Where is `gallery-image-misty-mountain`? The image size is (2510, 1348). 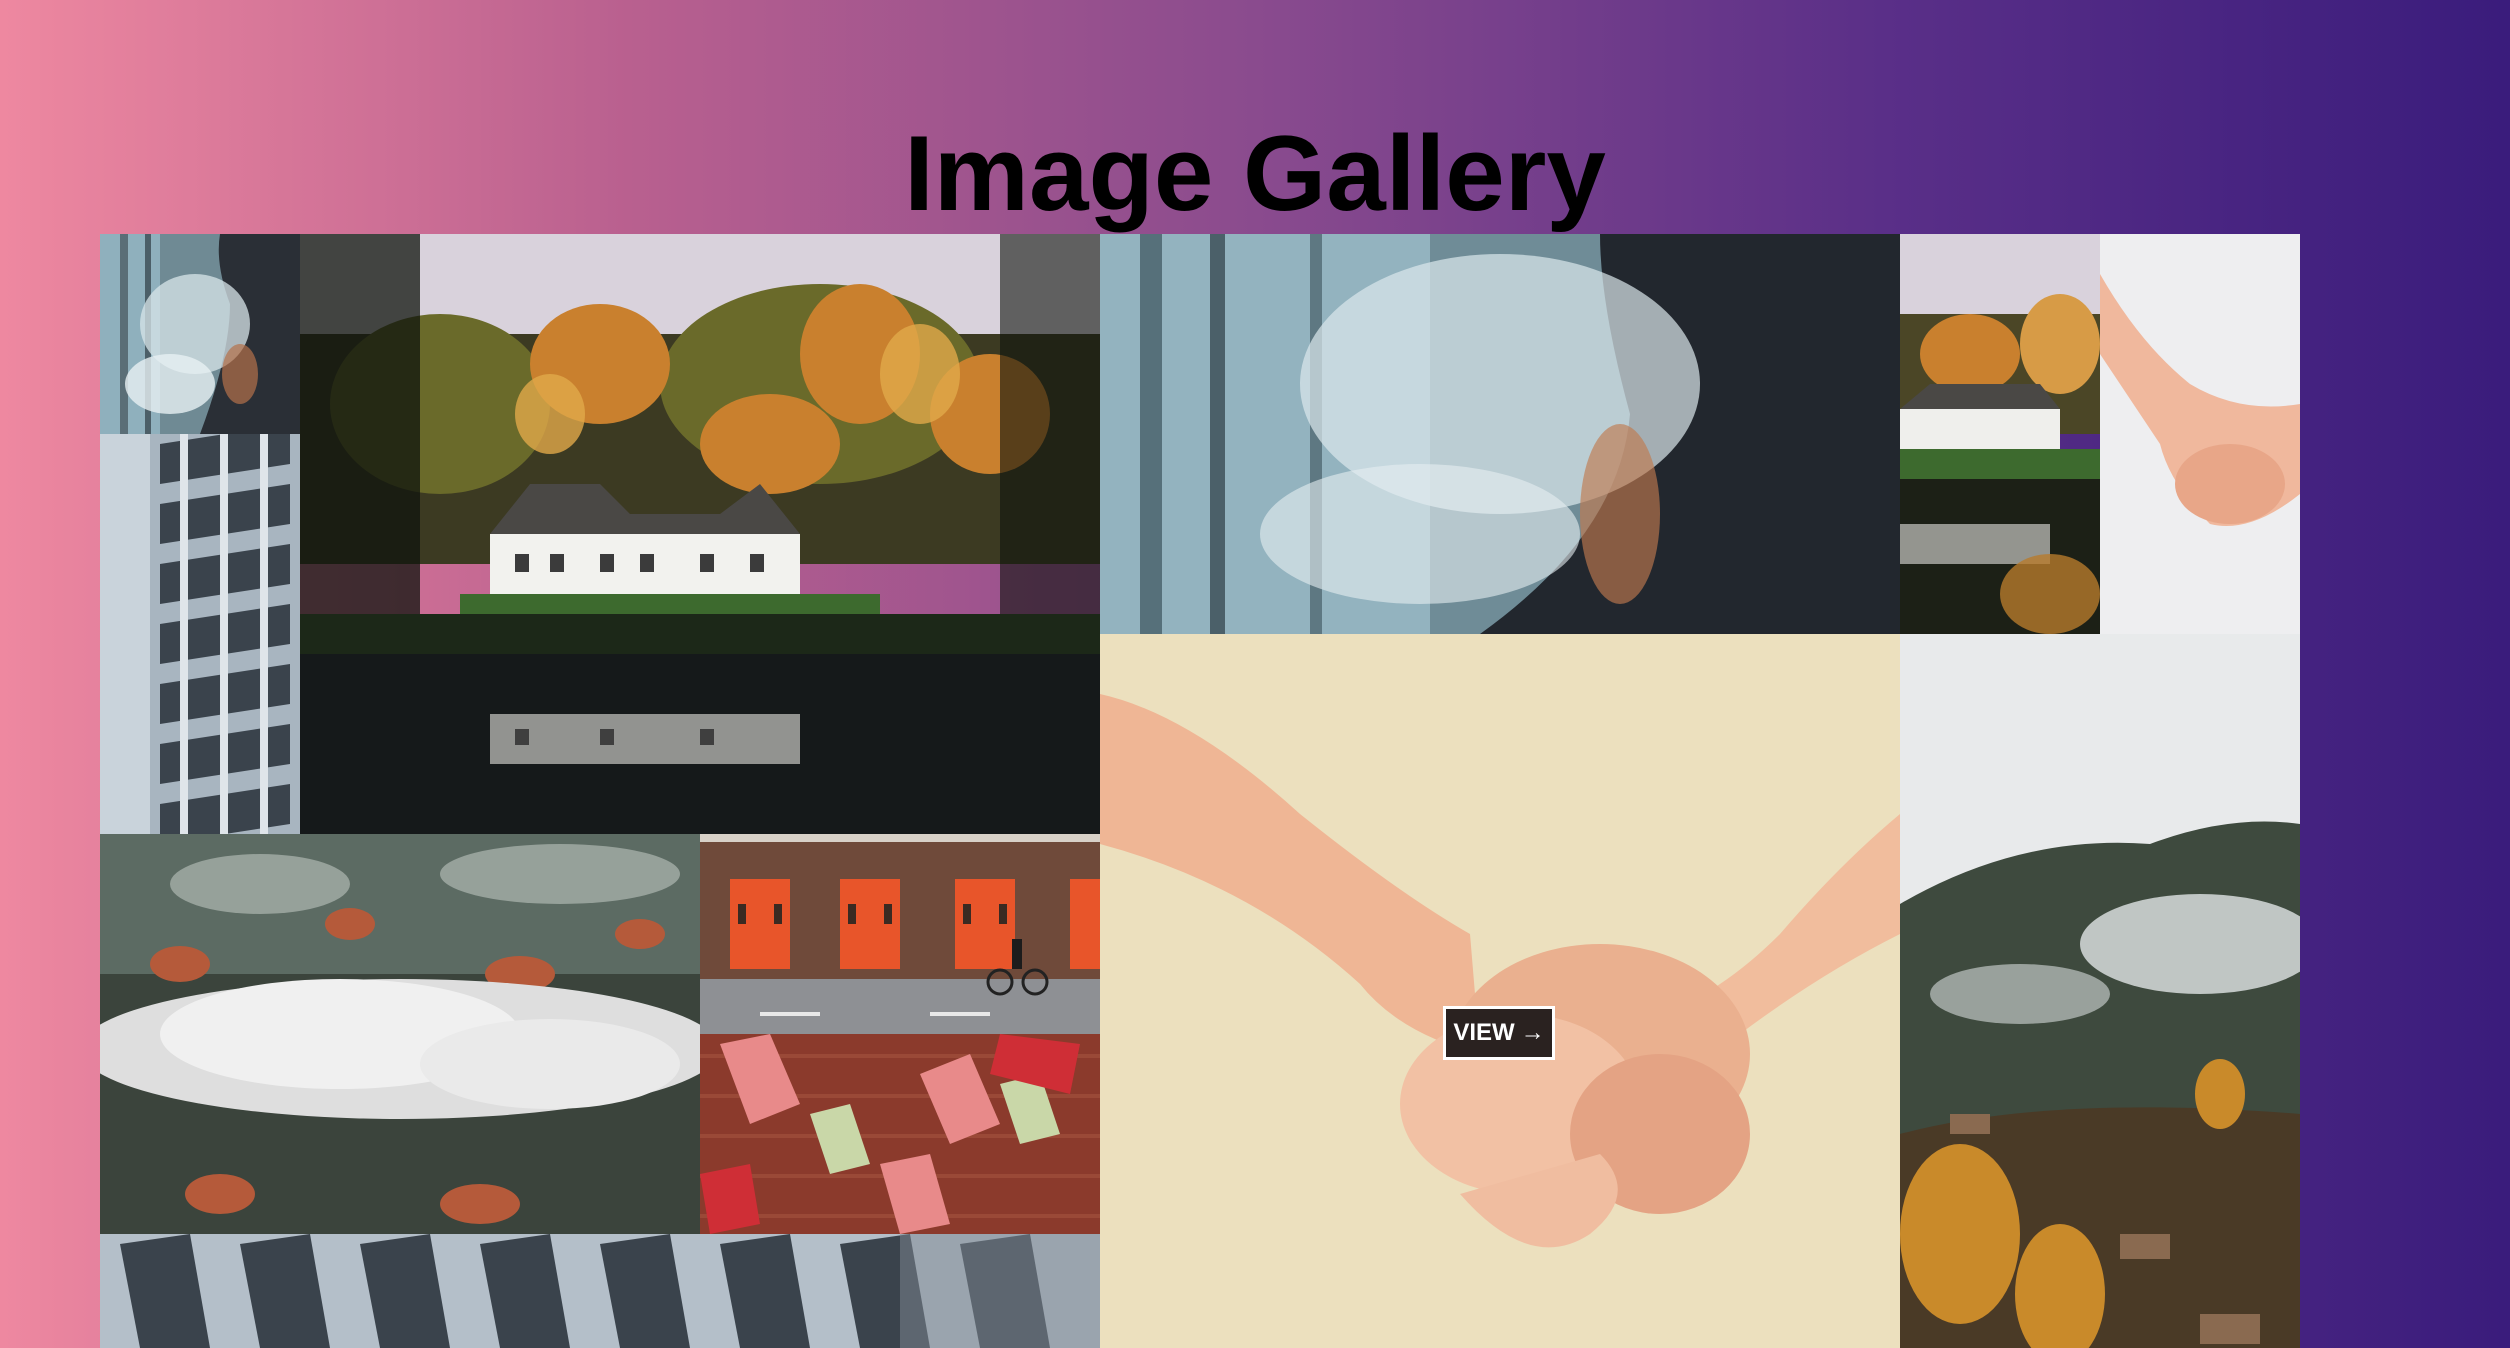
gallery-image-misty-mountain is located at coordinates (2100, 991).